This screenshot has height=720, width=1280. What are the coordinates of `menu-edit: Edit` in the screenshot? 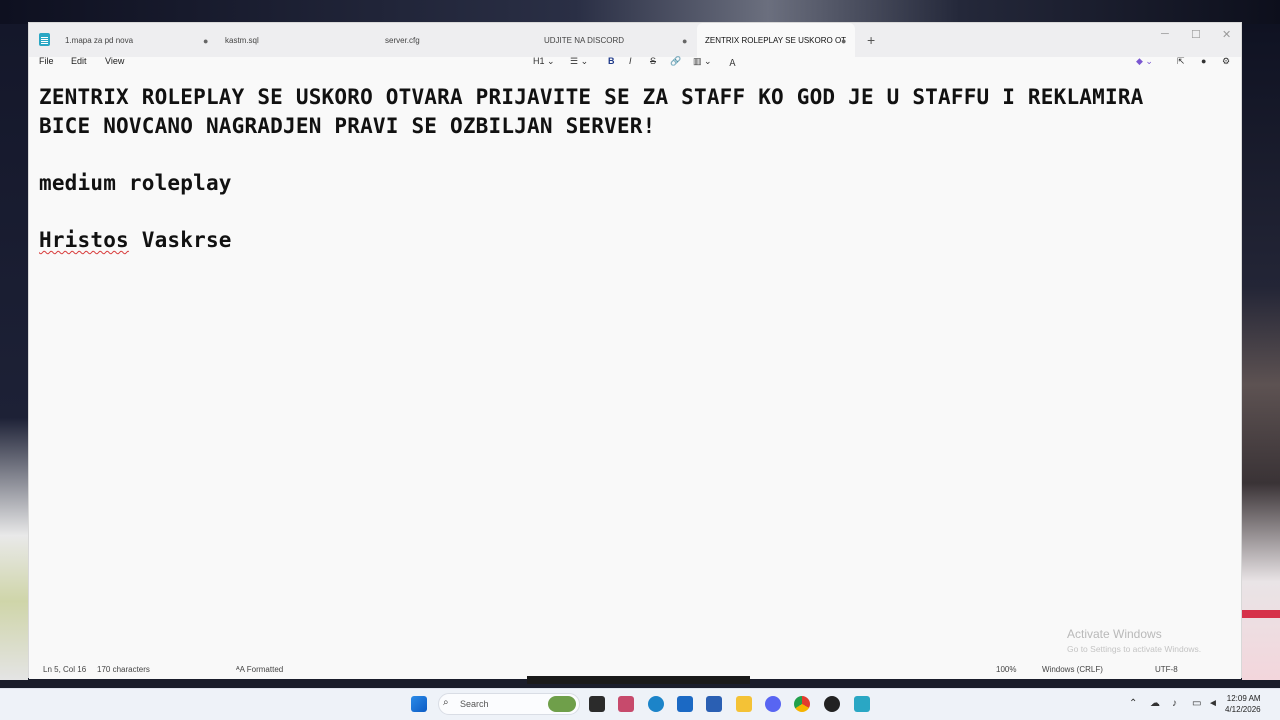 It's located at (79, 61).